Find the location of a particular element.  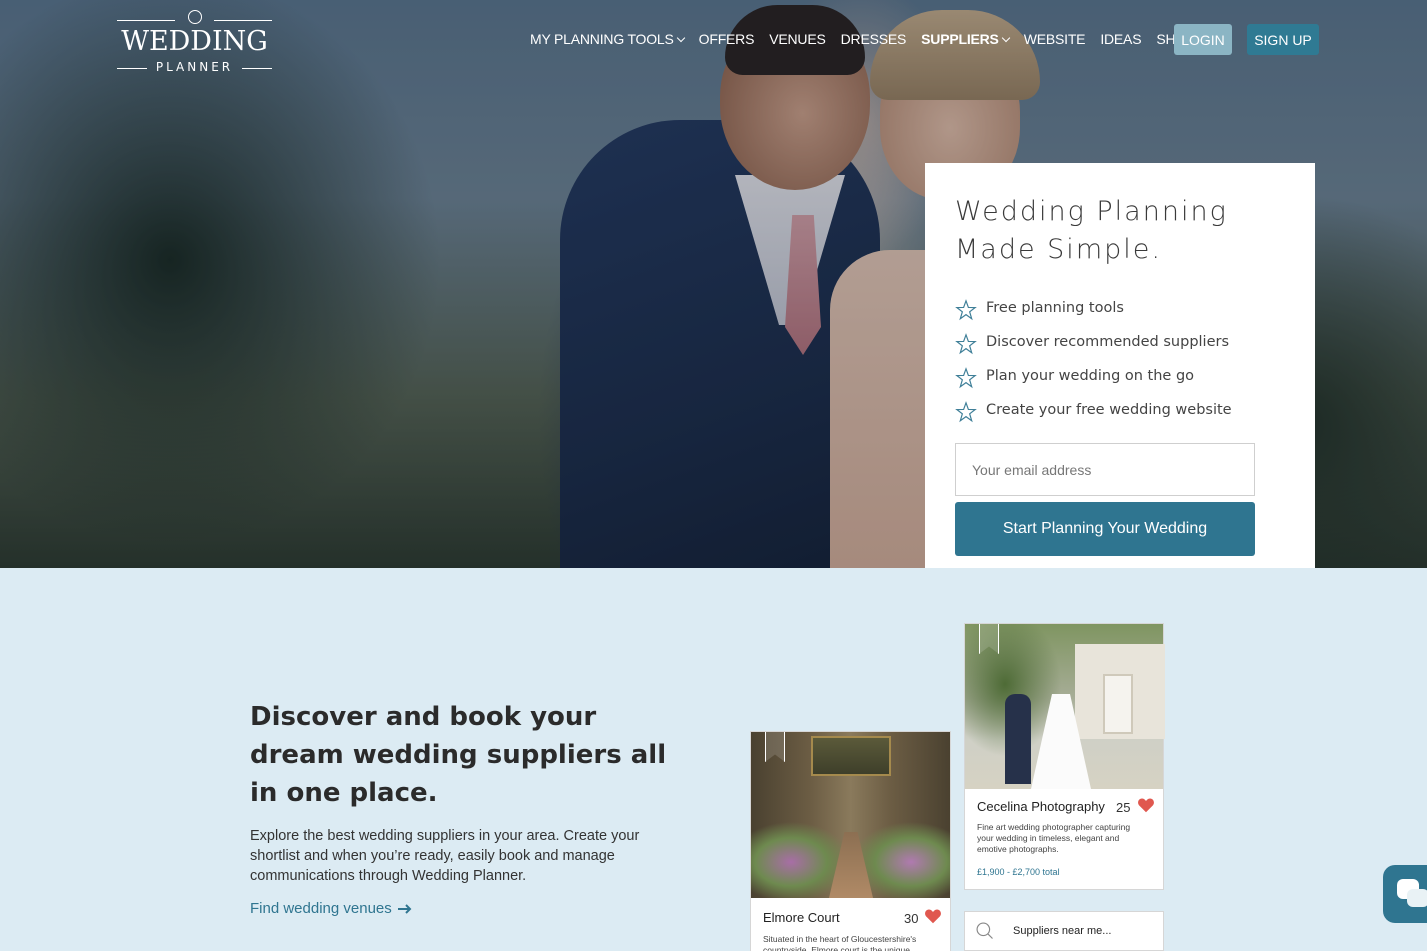

nav-item-suppliers: SUPPLIERS is located at coordinates (965, 39).